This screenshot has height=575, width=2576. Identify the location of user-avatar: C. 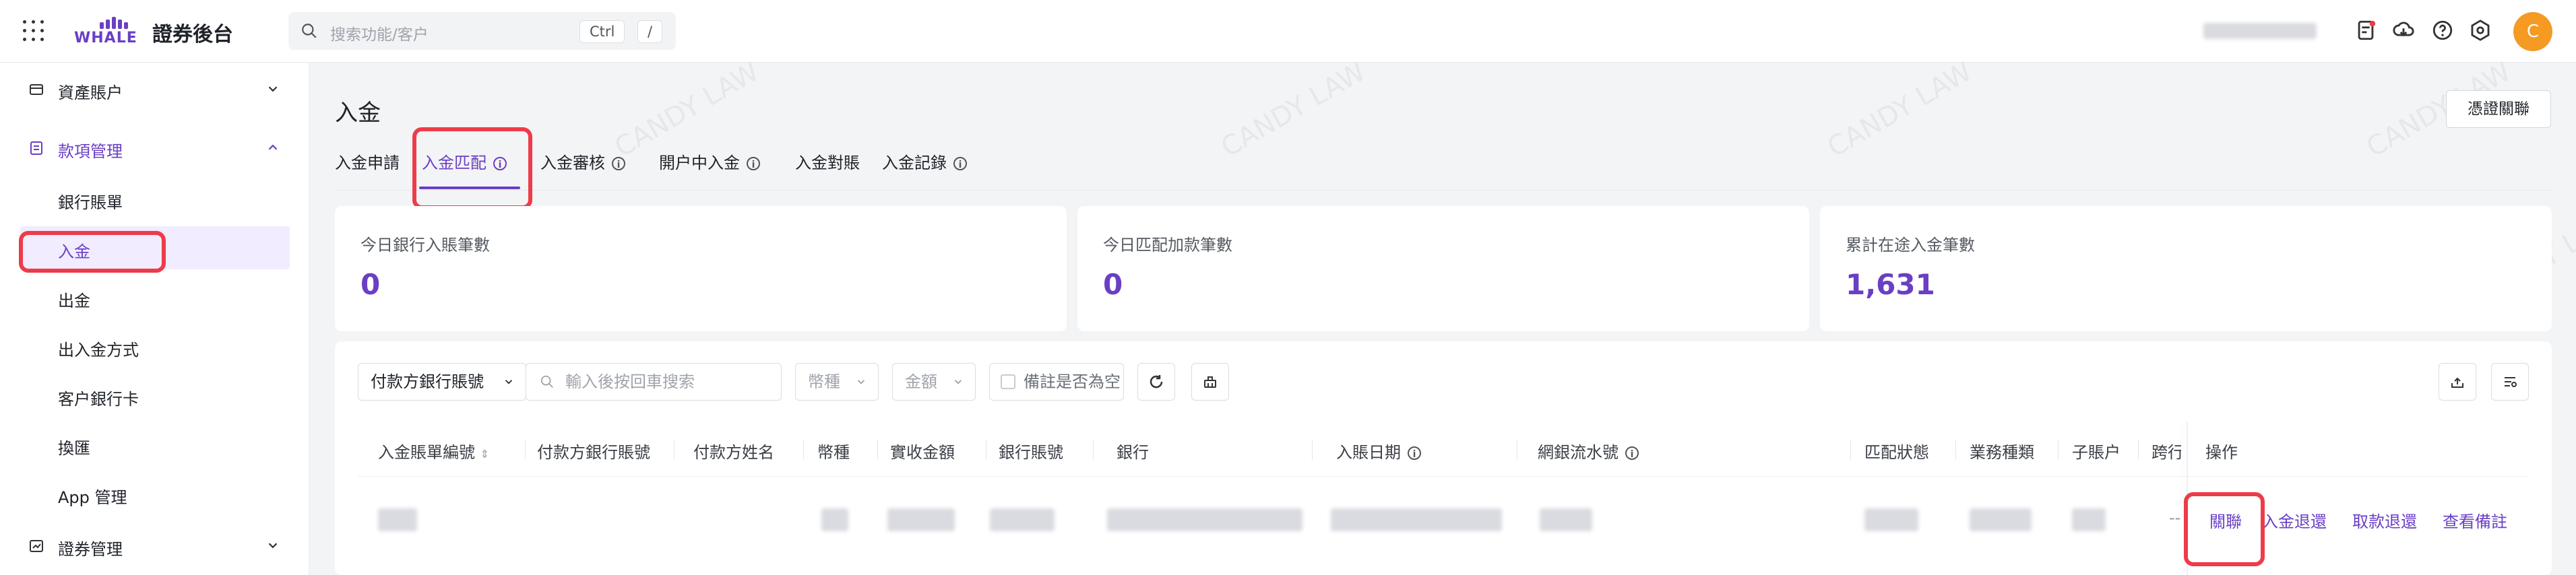
(2532, 31).